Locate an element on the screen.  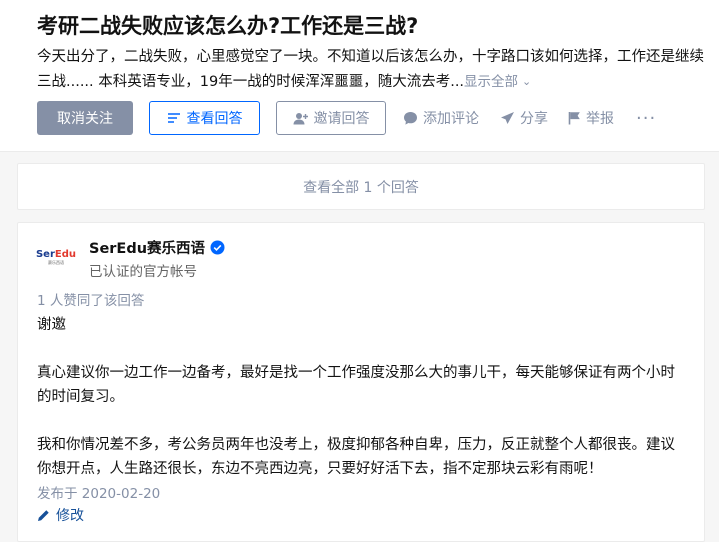
report-label: 举报 is located at coordinates (600, 119).